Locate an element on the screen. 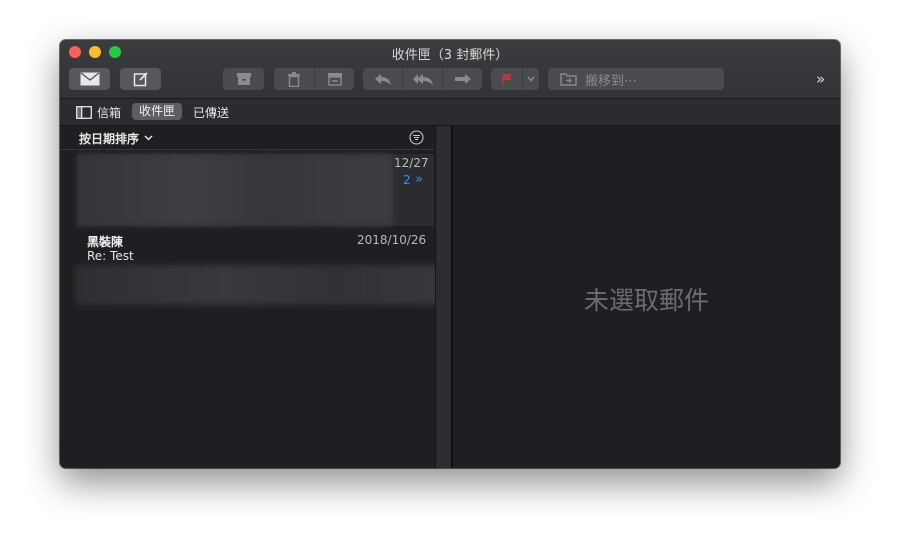 This screenshot has height=548, width=900. list-item: 黑裝陳 2018/10/26 Re: Test is located at coordinates (253, 266).